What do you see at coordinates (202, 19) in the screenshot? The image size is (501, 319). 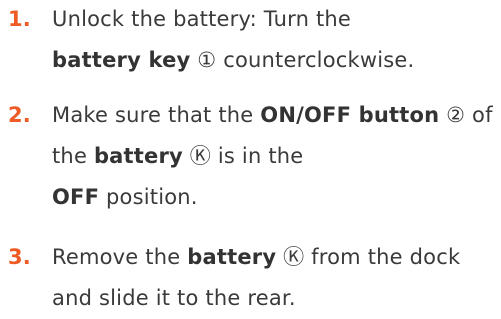 I see `step-1-text-part: Unlock the battery: Turn the` at bounding box center [202, 19].